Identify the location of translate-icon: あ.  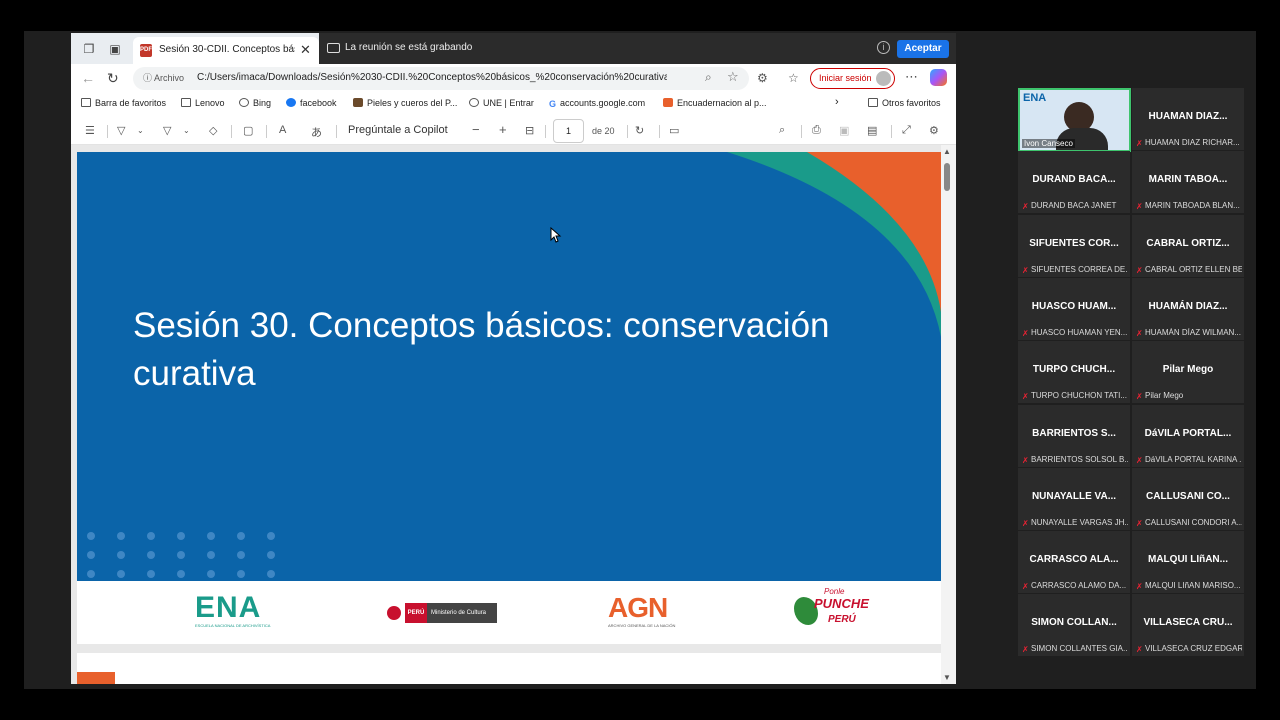
(316, 132).